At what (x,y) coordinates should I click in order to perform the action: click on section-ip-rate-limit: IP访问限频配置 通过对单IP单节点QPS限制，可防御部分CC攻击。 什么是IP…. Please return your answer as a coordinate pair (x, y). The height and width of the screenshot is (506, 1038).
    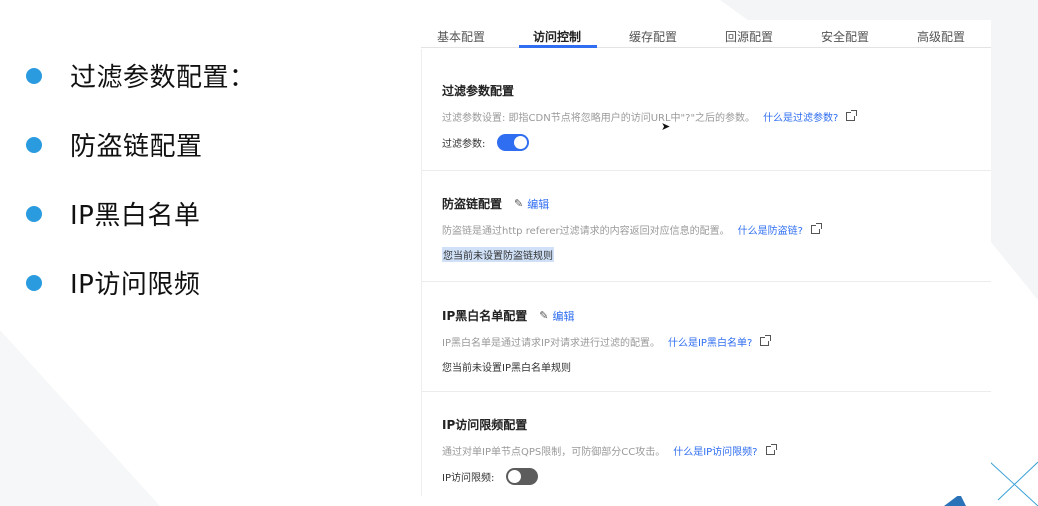
    Looking at the image, I should click on (716, 450).